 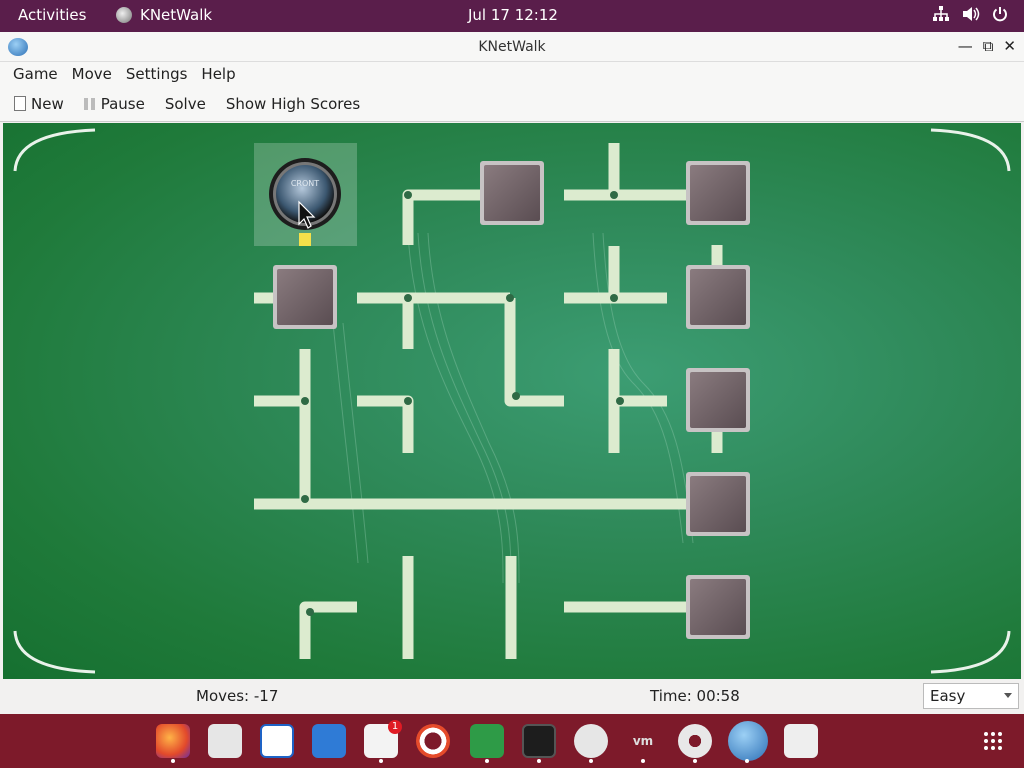 I want to click on system-tray, so click(x=970, y=14).